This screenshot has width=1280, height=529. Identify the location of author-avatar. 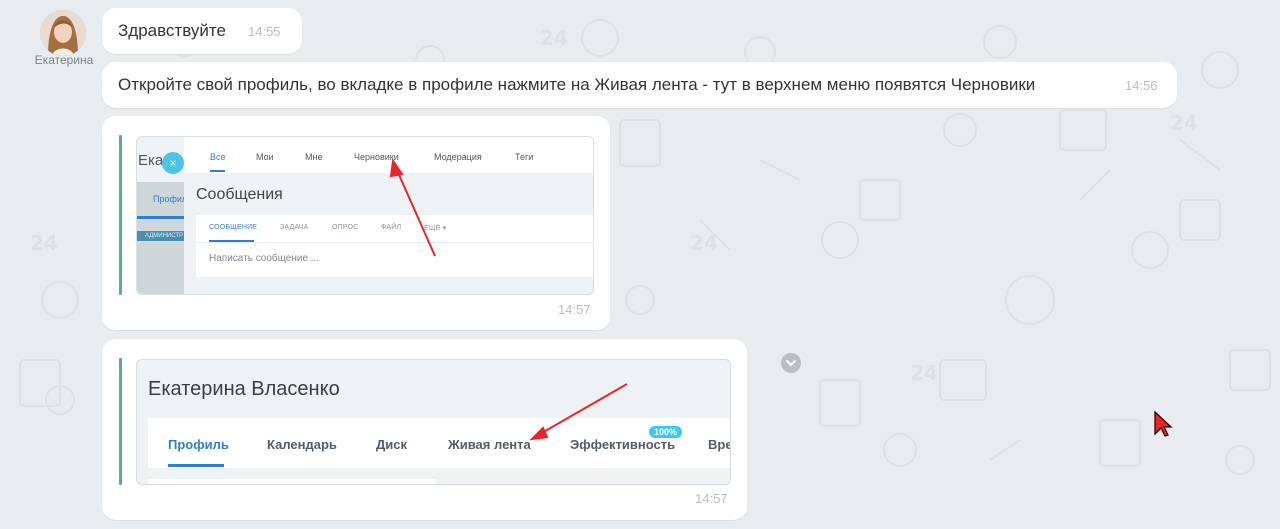
(63, 33).